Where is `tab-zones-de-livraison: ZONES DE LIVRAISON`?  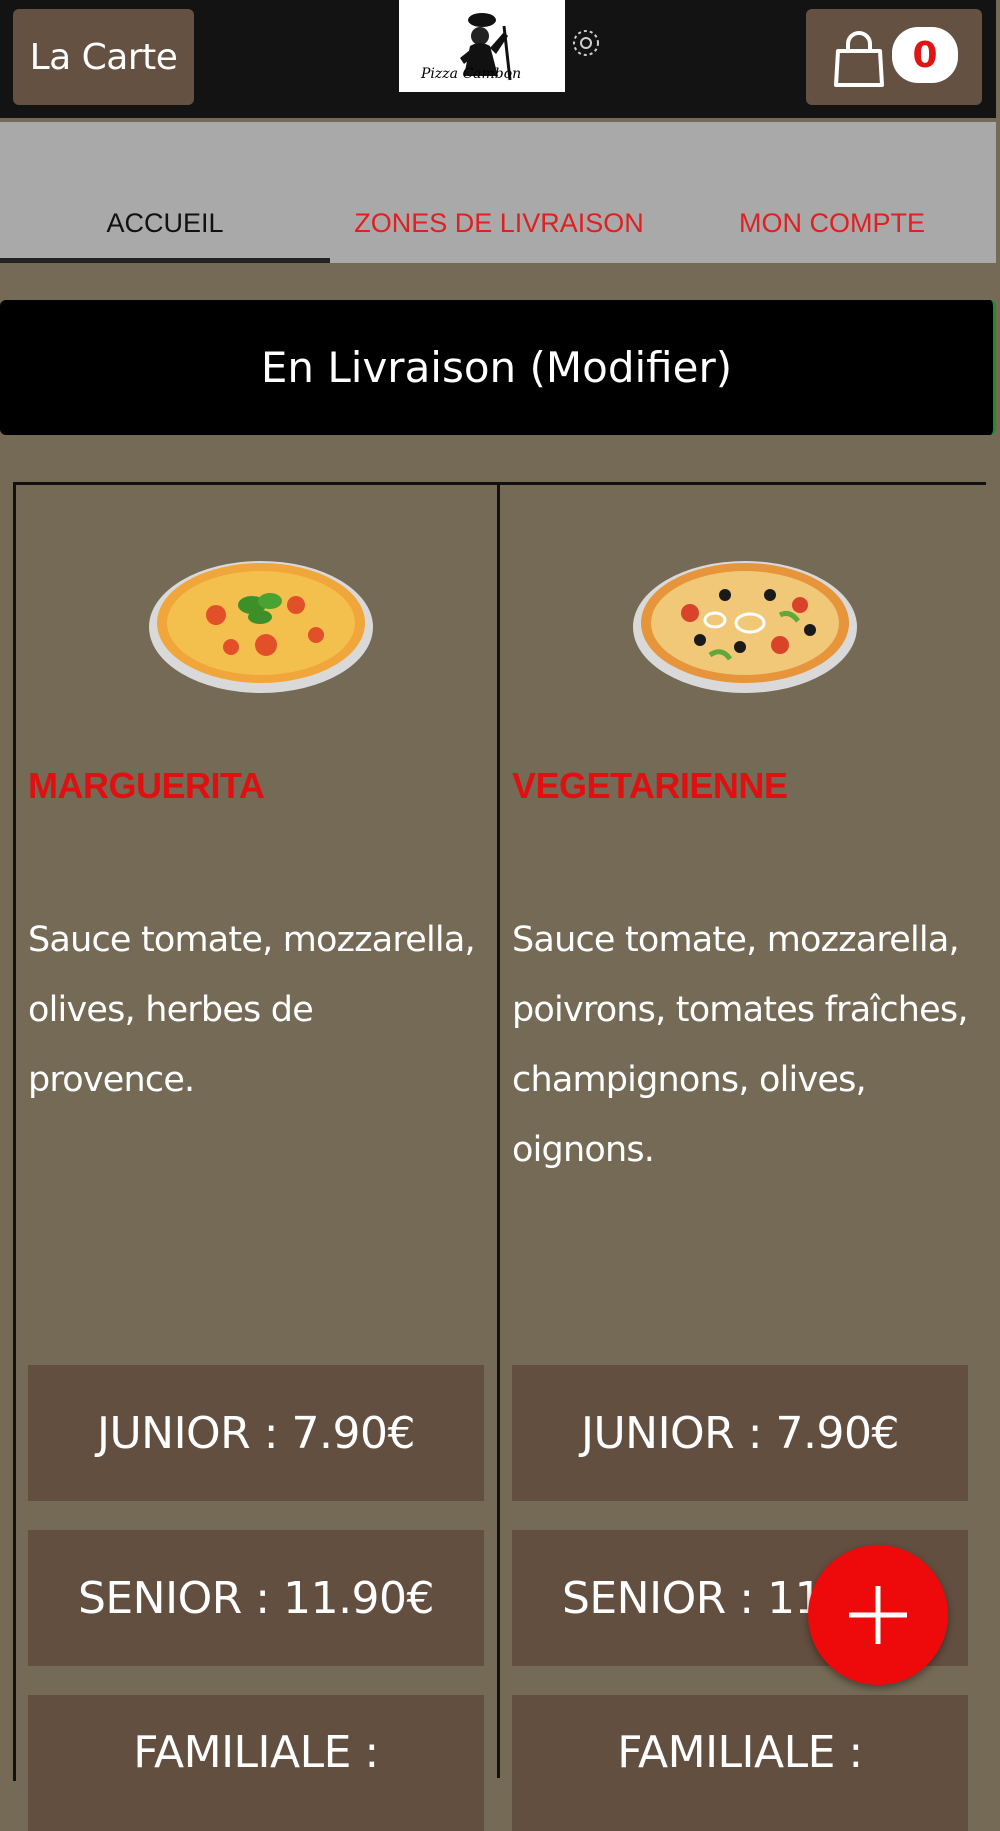
tab-zones-de-livraison: ZONES DE LIVRAISON is located at coordinates (499, 233).